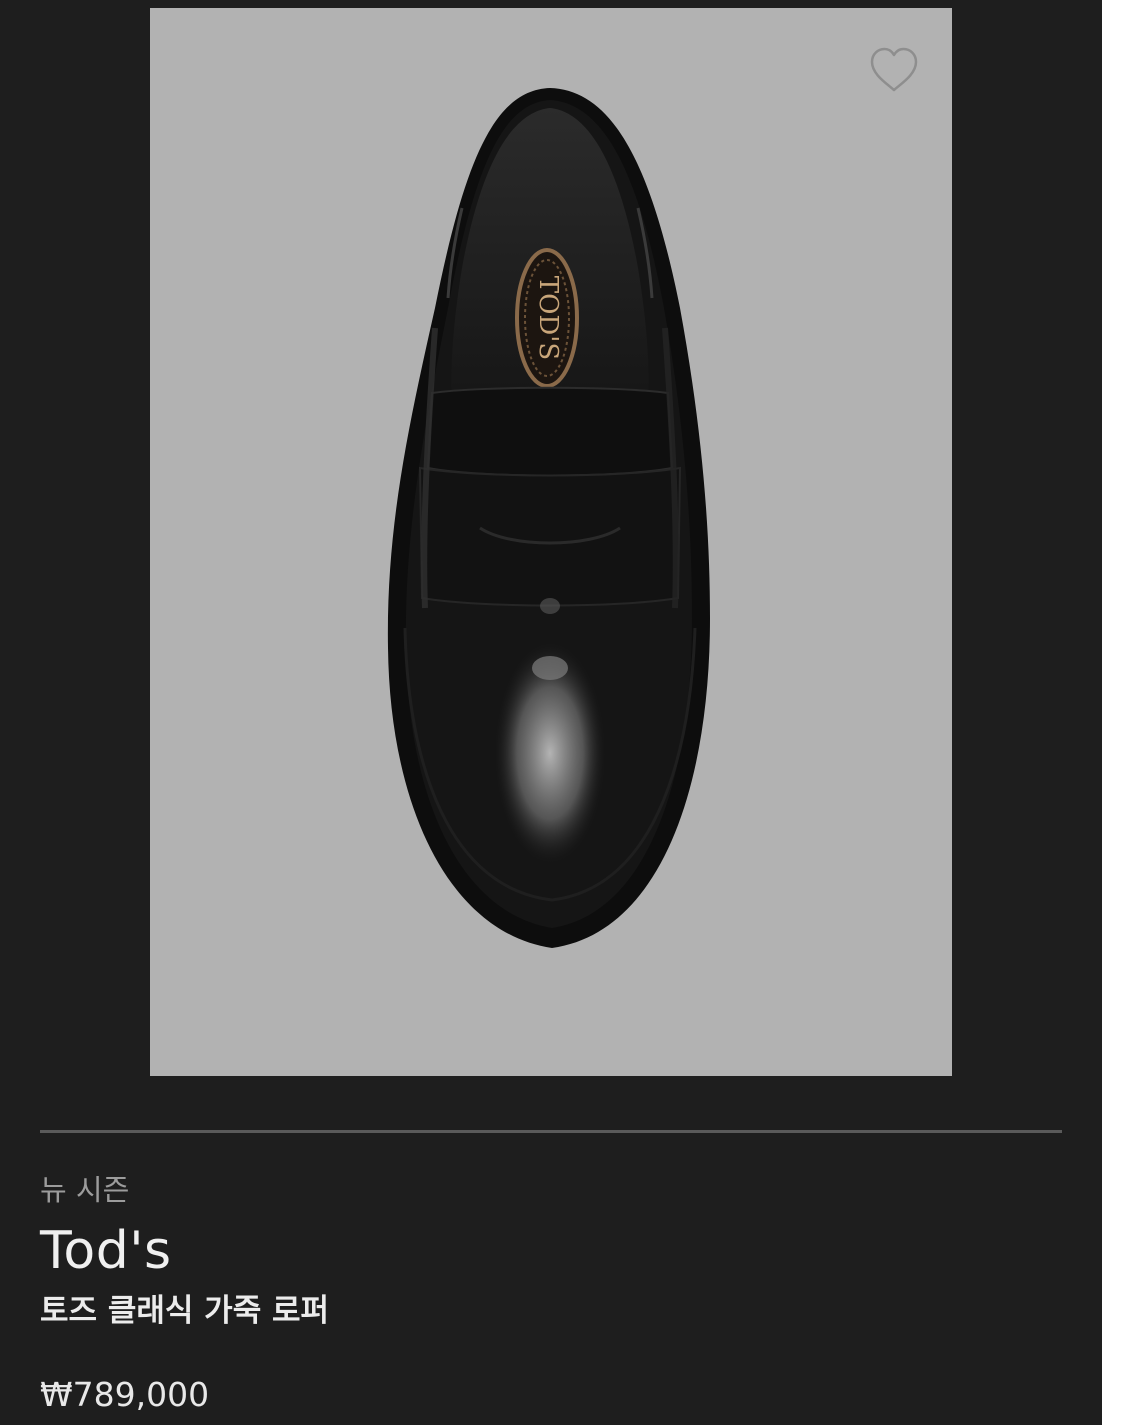 This screenshot has height=1425, width=1125. What do you see at coordinates (548, 318) in the screenshot?
I see `logo-text: TOD'S` at bounding box center [548, 318].